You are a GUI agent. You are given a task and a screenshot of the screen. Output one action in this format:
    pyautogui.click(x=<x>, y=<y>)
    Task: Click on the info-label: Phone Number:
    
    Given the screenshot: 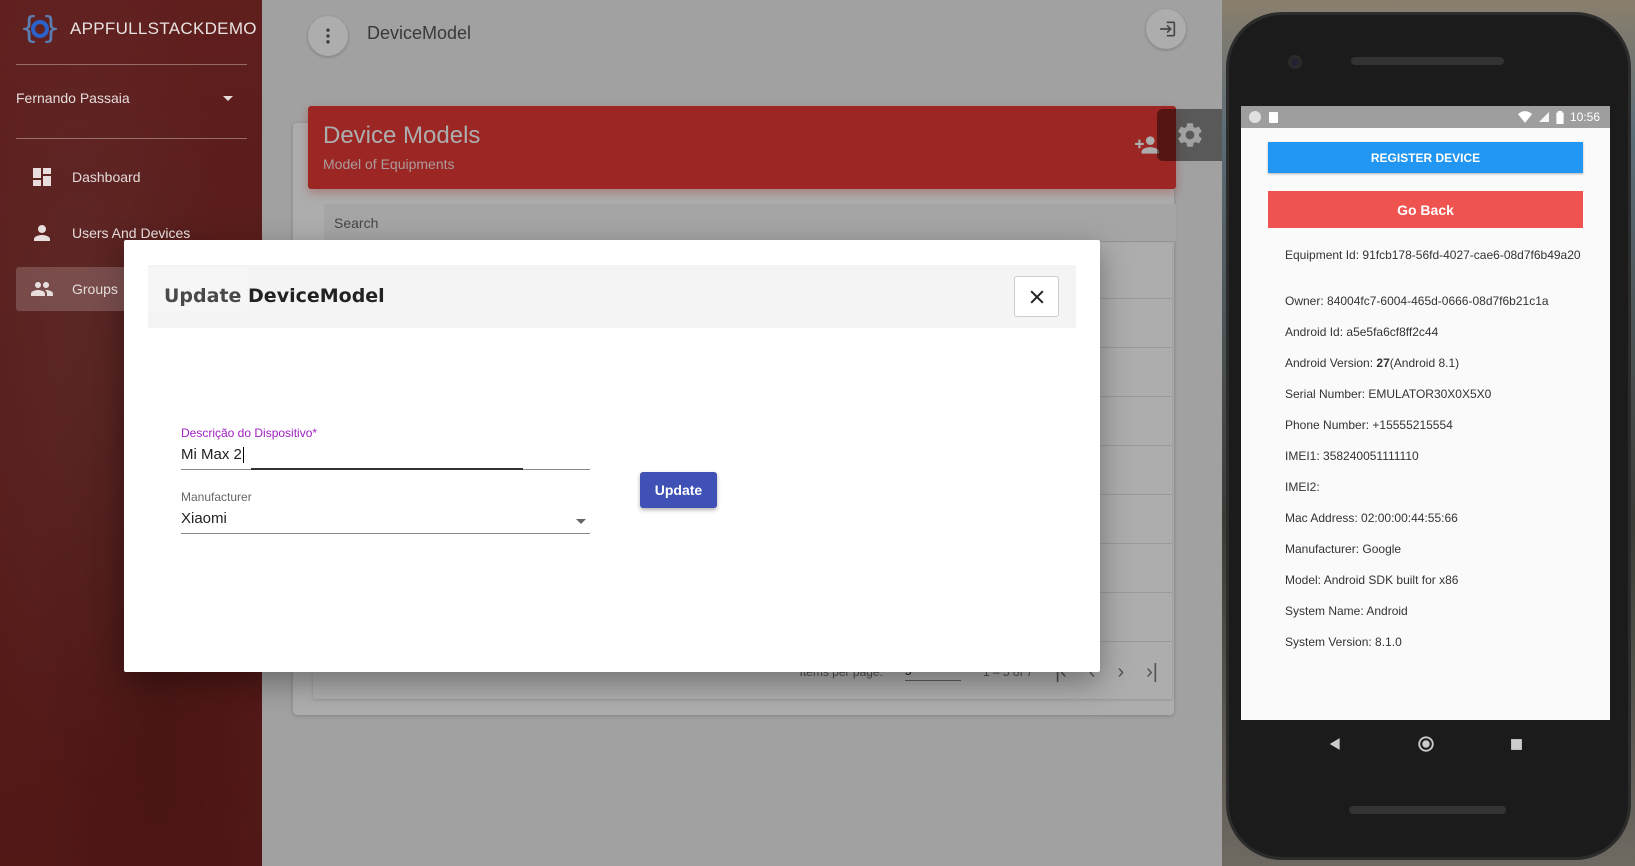 What is the action you would take?
    pyautogui.click(x=1327, y=425)
    